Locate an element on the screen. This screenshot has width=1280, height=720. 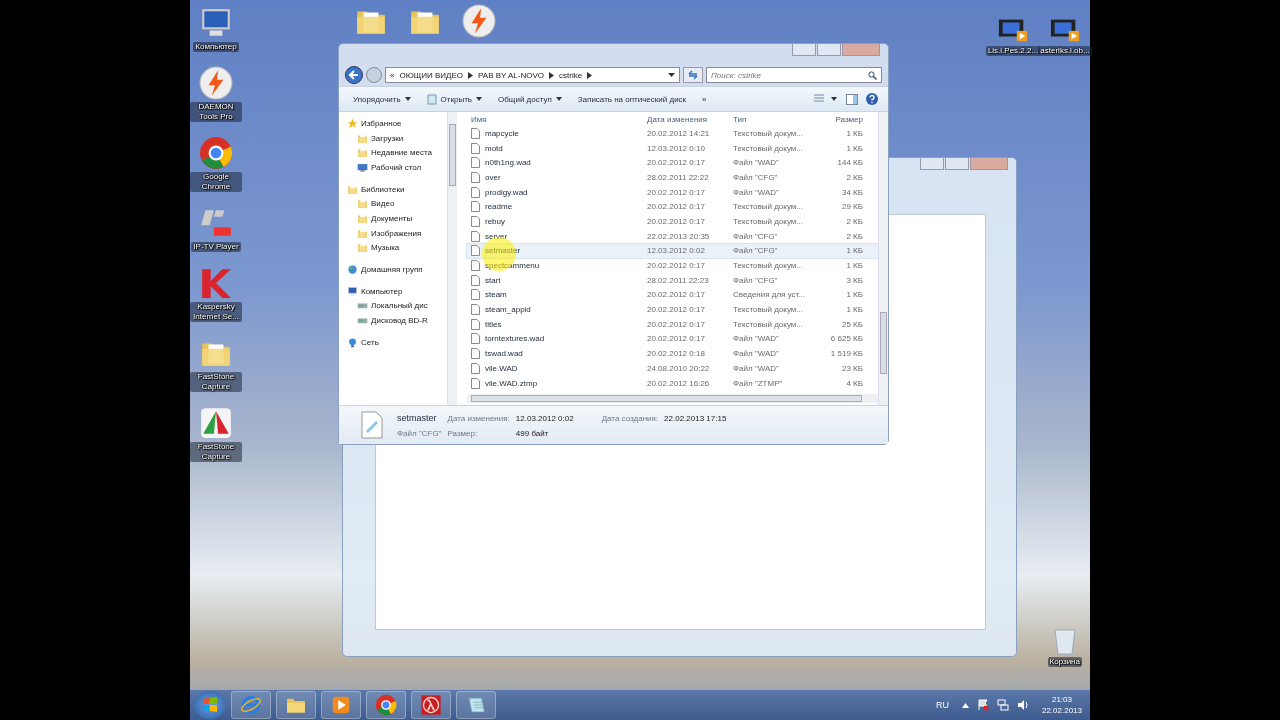
file-row: over 28.02.2011 22:22 Файл "CFG" 2 КБ is located at coordinates (672, 177).